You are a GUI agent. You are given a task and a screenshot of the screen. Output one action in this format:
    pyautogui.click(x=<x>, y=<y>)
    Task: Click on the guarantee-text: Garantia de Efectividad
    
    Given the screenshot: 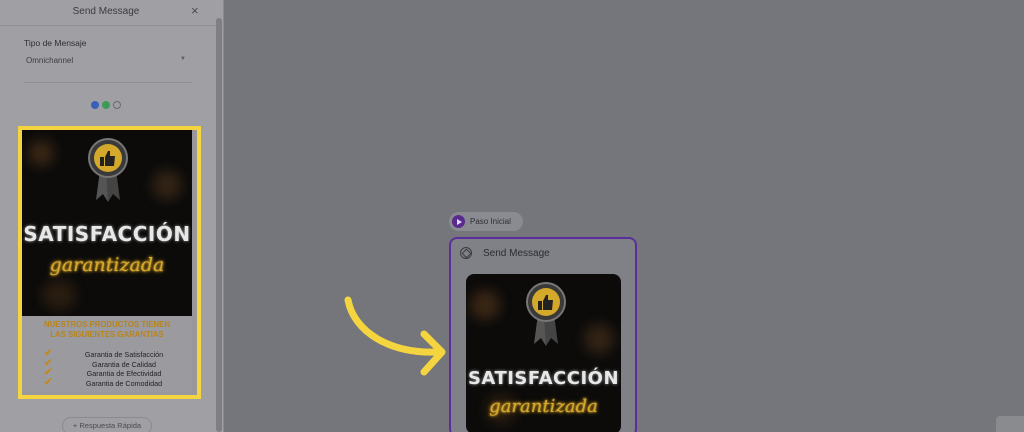 What is the action you would take?
    pyautogui.click(x=124, y=374)
    